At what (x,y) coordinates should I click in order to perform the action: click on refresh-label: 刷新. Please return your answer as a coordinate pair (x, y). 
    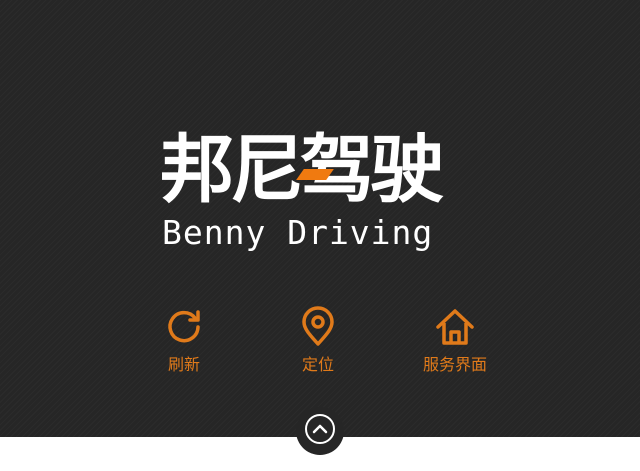
    Looking at the image, I should click on (183, 364).